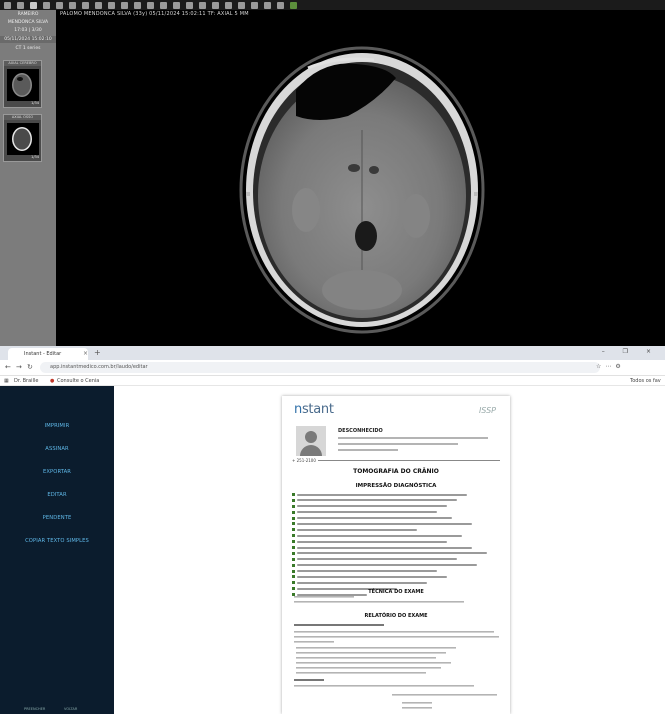  Describe the element at coordinates (124, 5) in the screenshot. I see `angle-icon` at that location.